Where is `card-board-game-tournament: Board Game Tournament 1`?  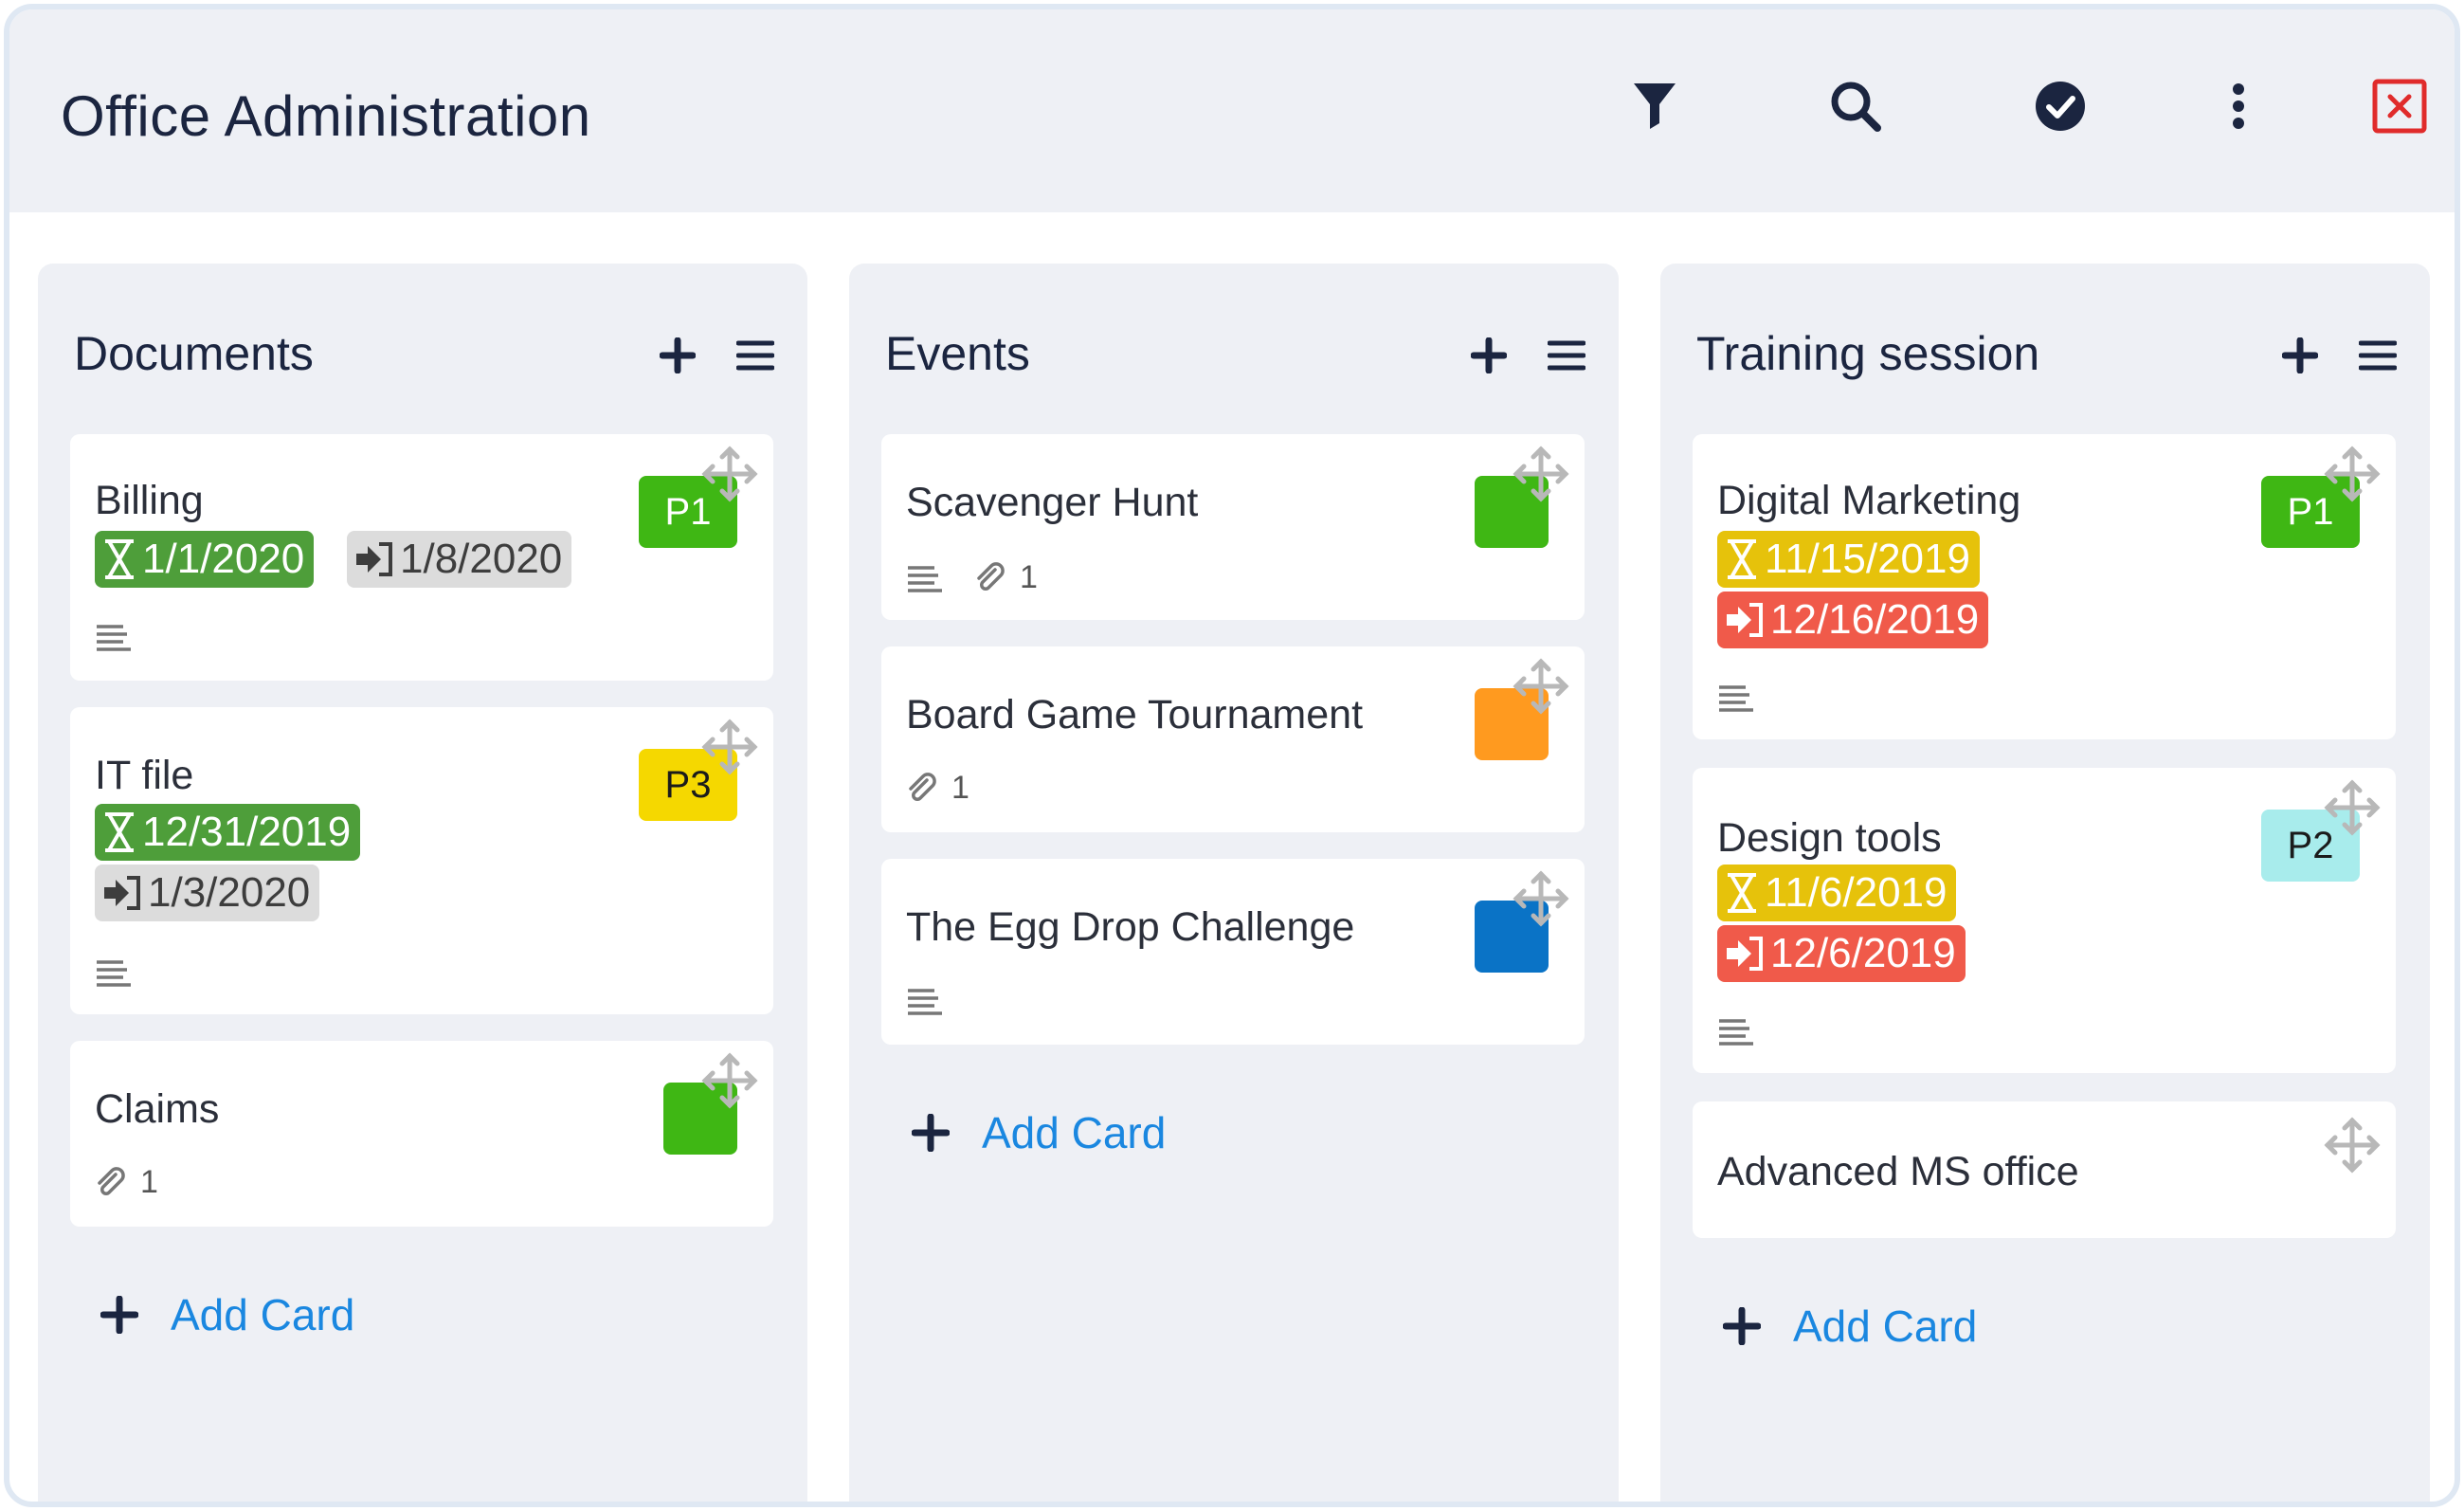 card-board-game-tournament: Board Game Tournament 1 is located at coordinates (1233, 739).